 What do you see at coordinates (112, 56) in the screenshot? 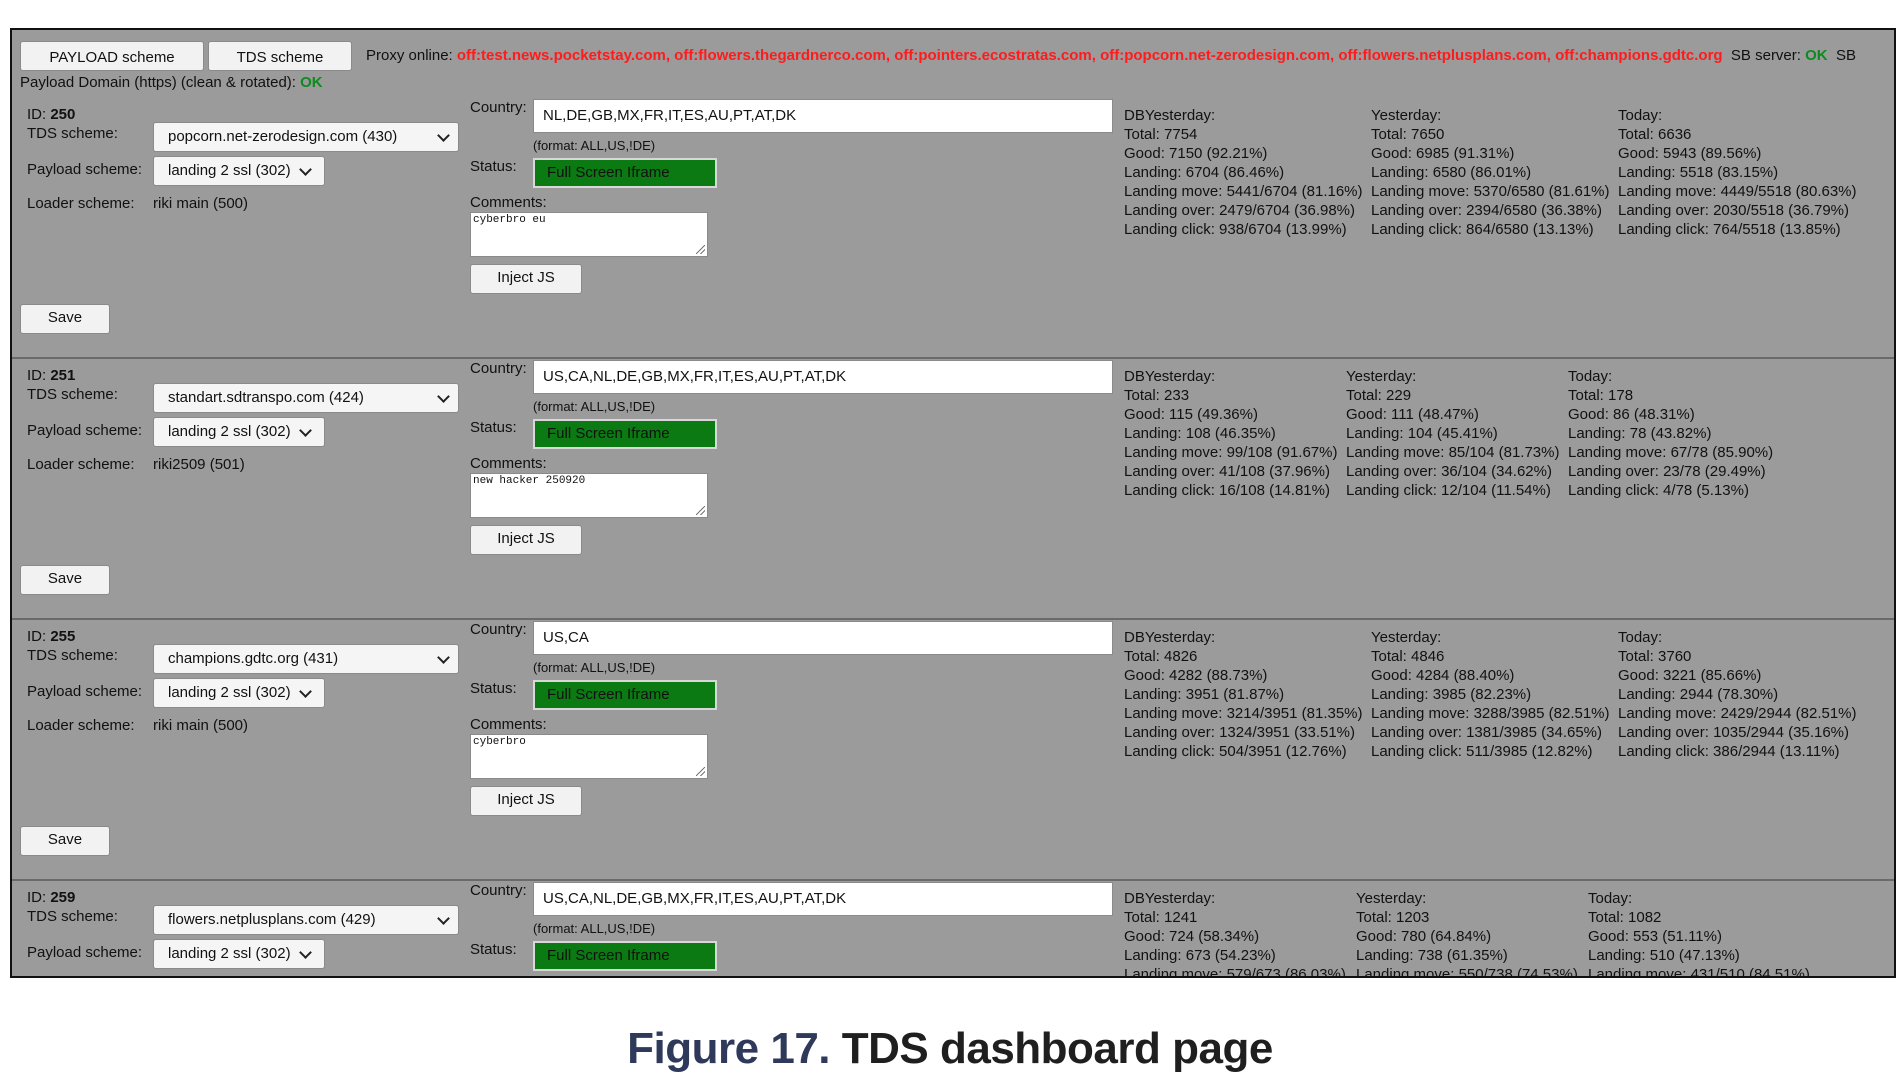
I see `payload-scheme-button: PAYLOAD scheme` at bounding box center [112, 56].